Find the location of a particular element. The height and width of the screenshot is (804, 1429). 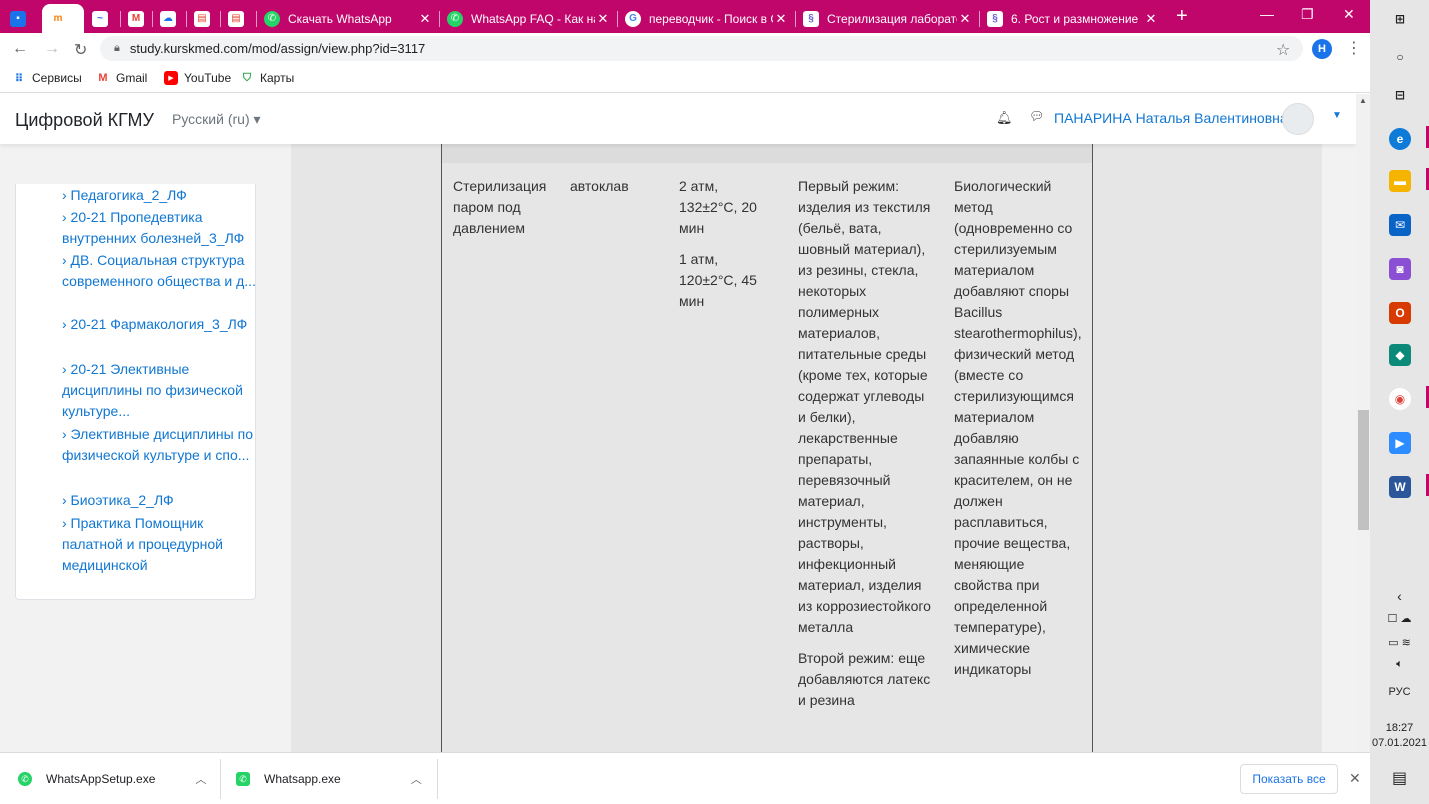

tab-cloud: ☁ is located at coordinates (170, 18).